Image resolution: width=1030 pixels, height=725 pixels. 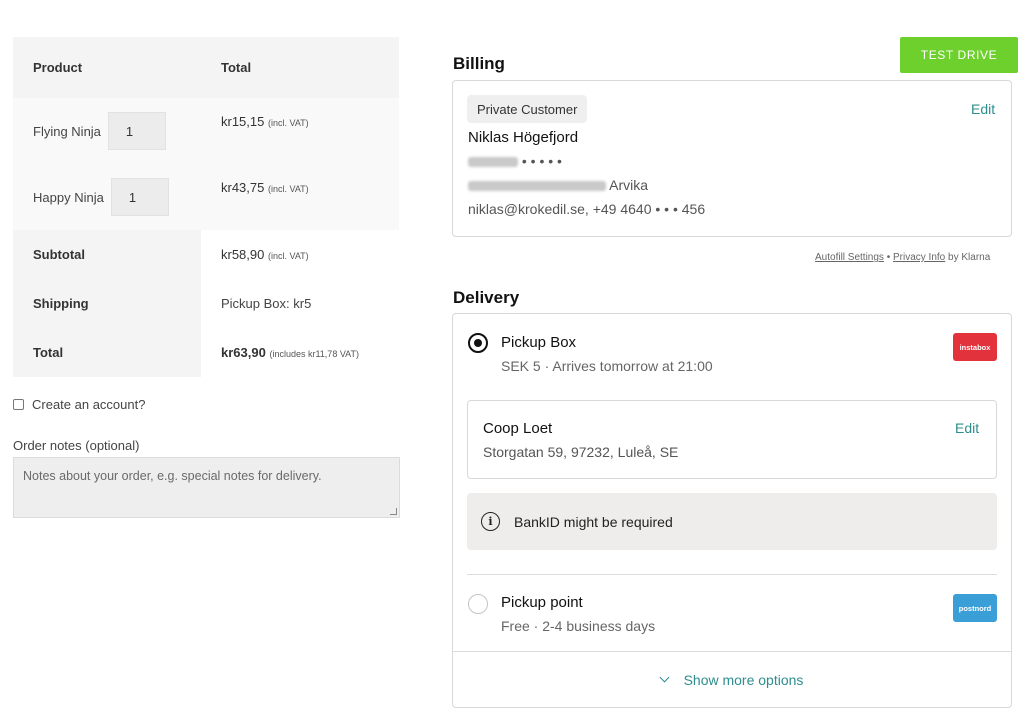 What do you see at coordinates (478, 604) in the screenshot?
I see `pickup-point-radio` at bounding box center [478, 604].